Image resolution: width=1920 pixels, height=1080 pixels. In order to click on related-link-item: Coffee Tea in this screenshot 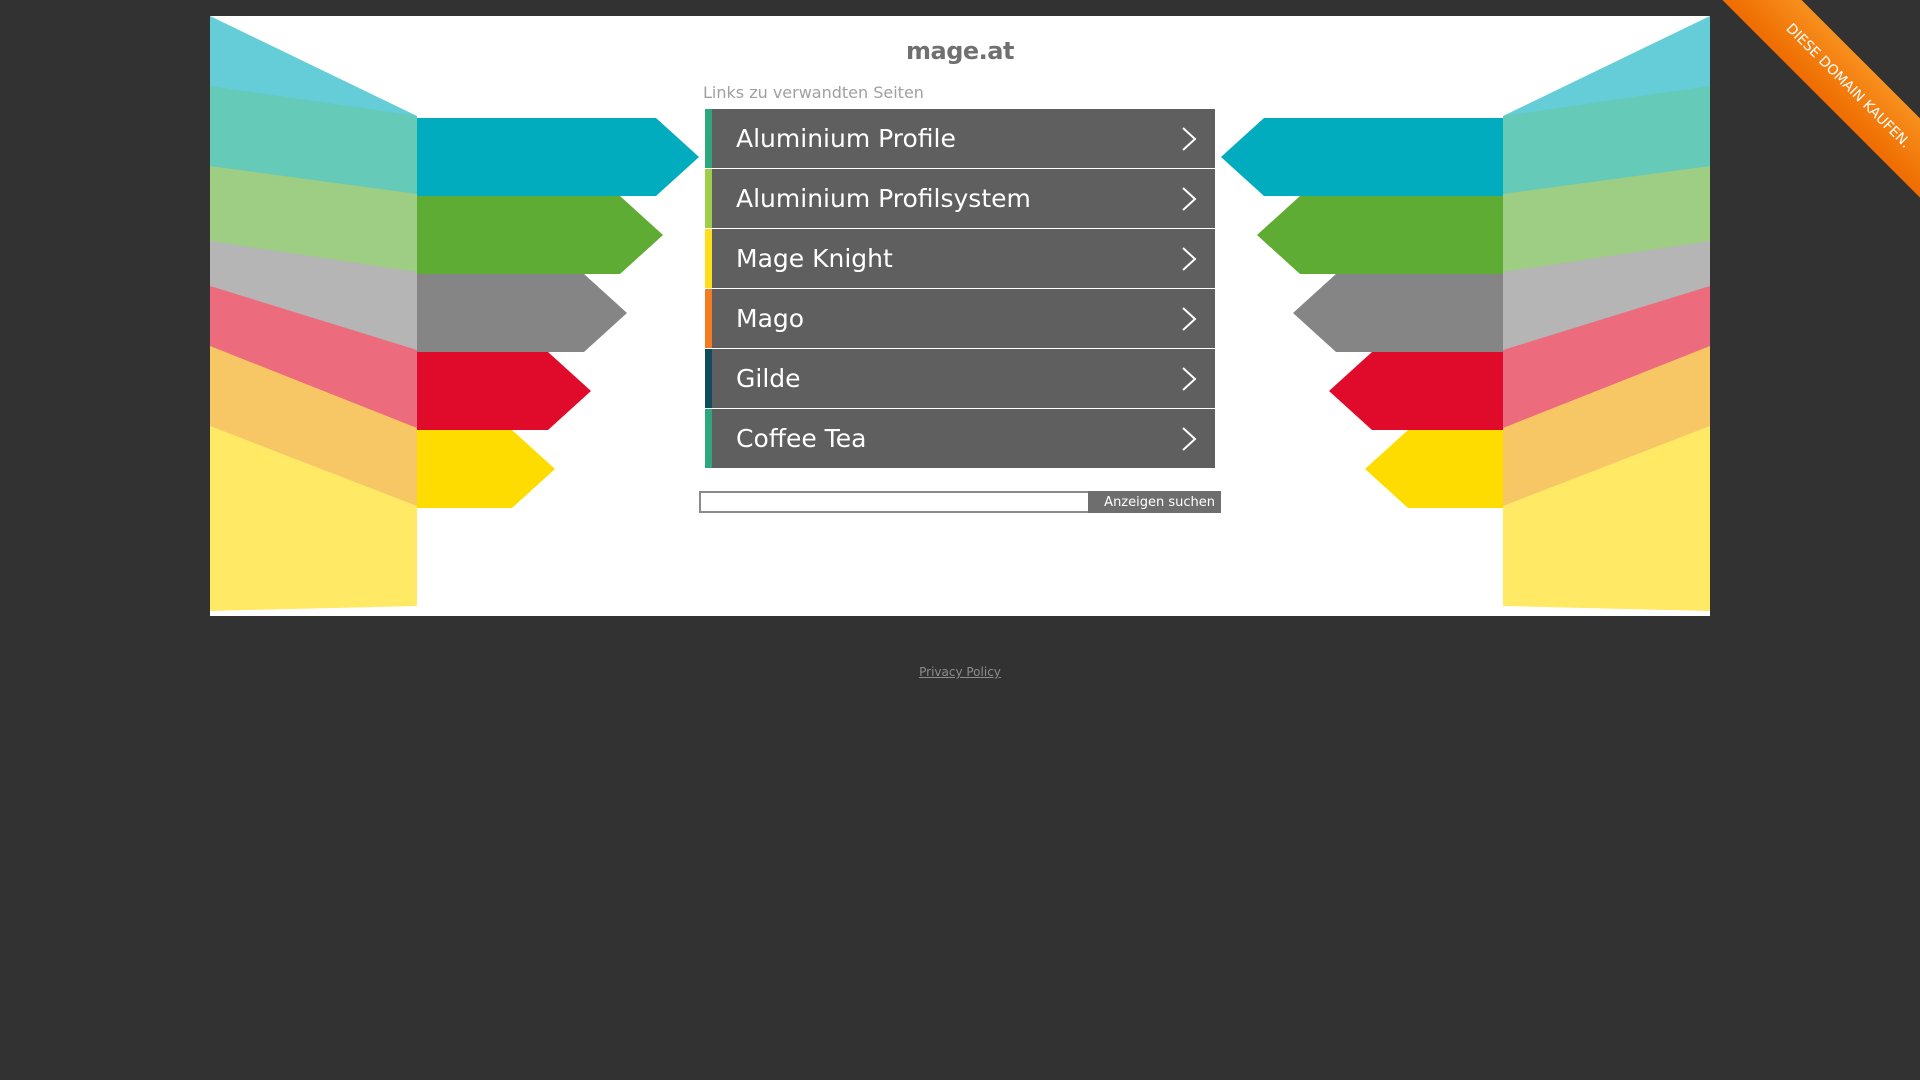, I will do `click(960, 438)`.